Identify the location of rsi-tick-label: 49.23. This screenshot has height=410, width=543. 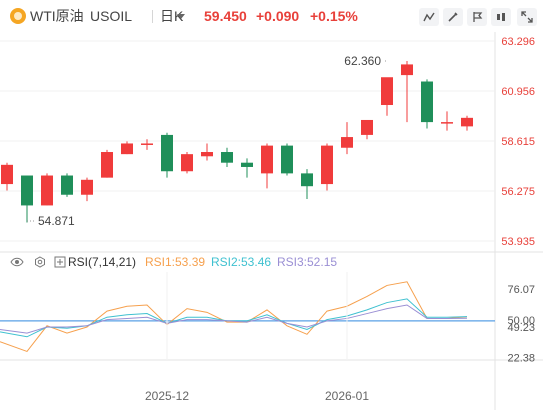
(521, 328).